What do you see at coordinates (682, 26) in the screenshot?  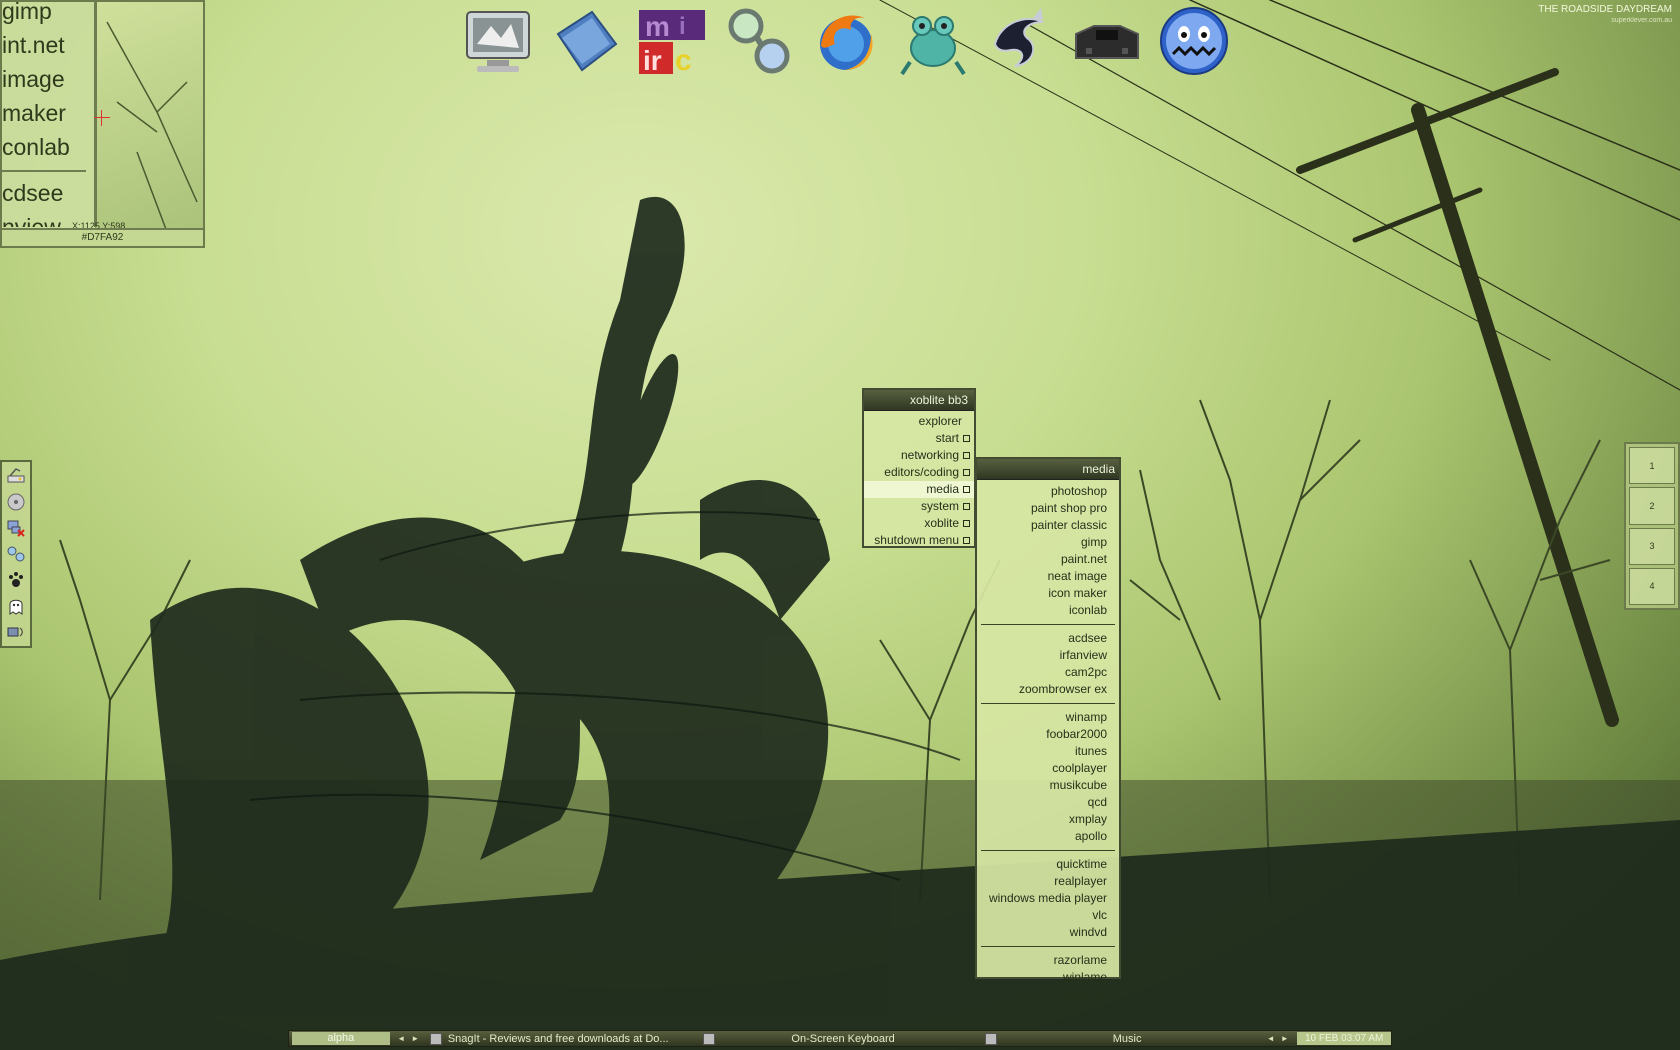 I see `svg-text: i` at bounding box center [682, 26].